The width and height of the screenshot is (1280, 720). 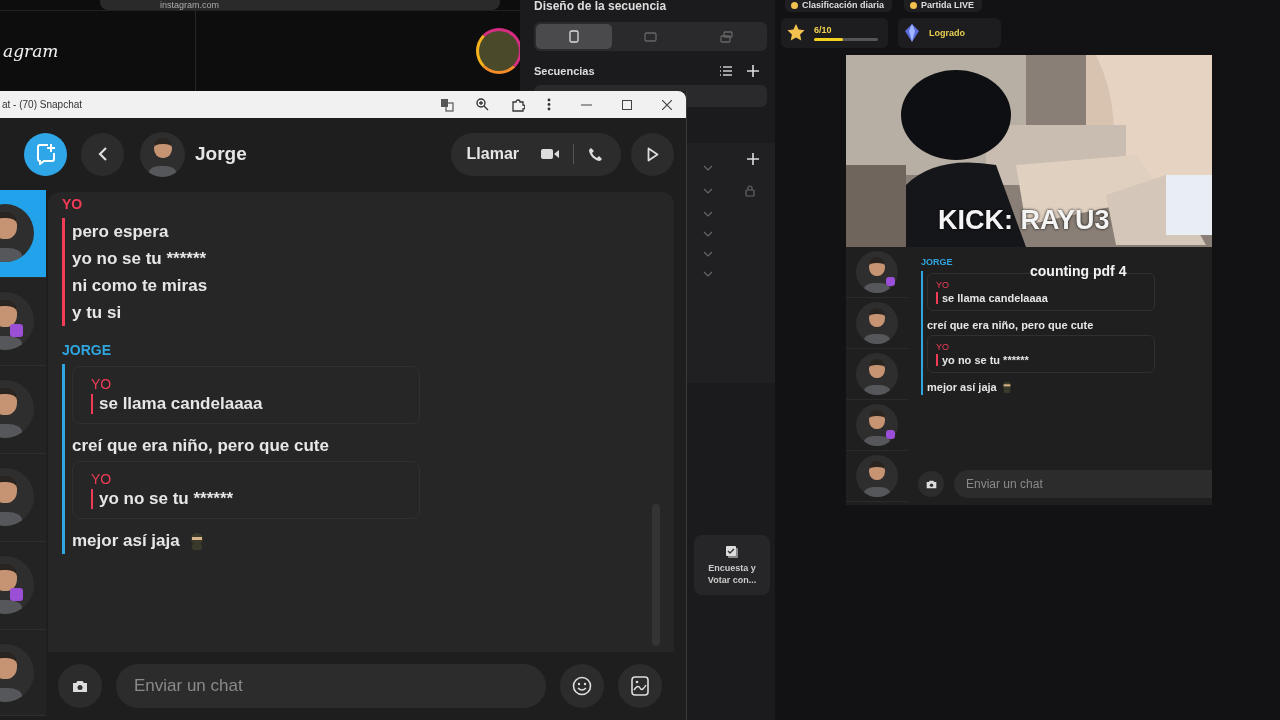 I want to click on close-icon, so click(x=667, y=104).